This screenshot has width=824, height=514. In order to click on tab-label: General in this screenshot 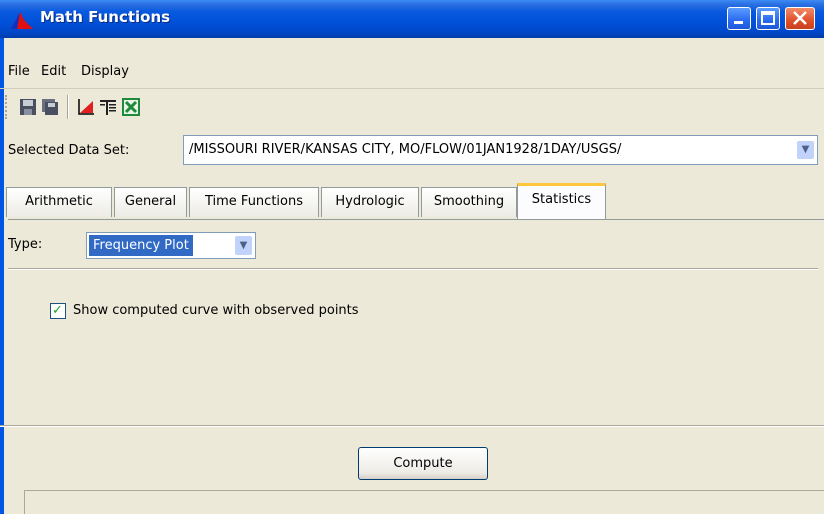, I will do `click(150, 201)`.